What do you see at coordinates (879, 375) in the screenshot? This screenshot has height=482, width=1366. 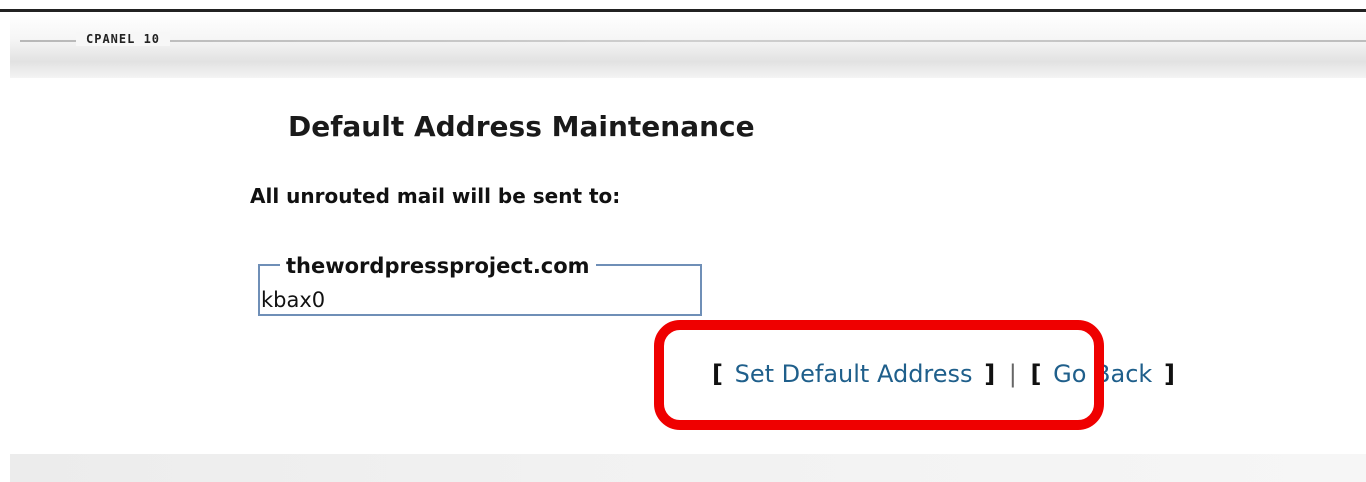 I see `red-highlight-annotation` at bounding box center [879, 375].